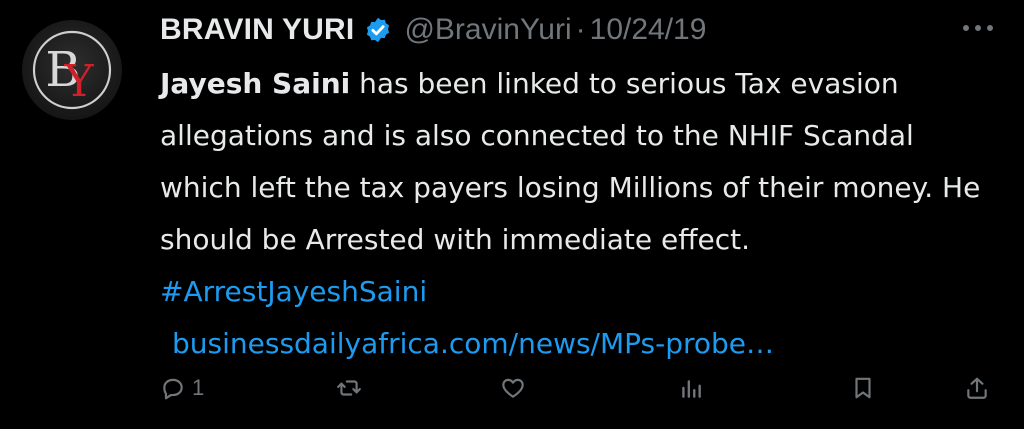 The width and height of the screenshot is (1024, 429). I want to click on views-icon, so click(691, 388).